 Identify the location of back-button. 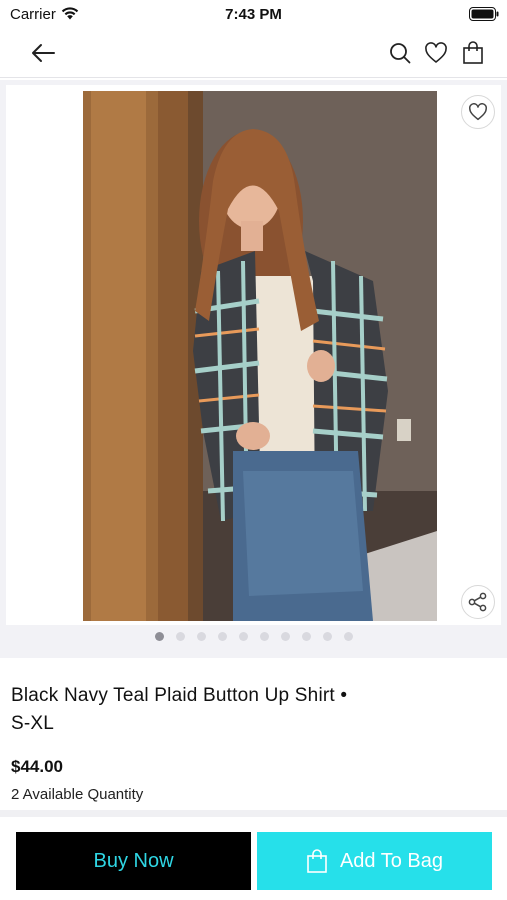
(43, 53).